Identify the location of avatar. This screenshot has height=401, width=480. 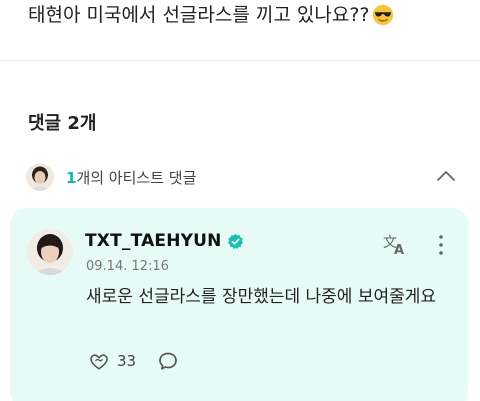
(50, 252).